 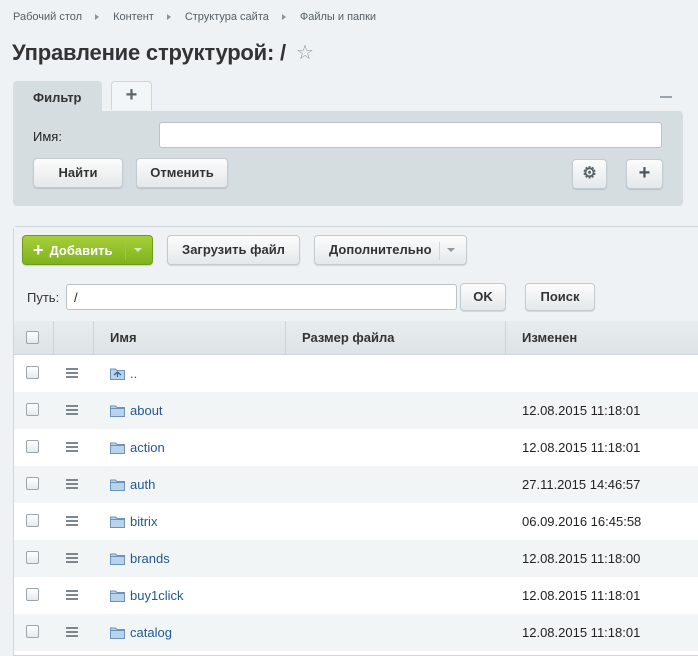 I want to click on table-row: buy1click 12.08.2015 11:18:01, so click(x=356, y=595).